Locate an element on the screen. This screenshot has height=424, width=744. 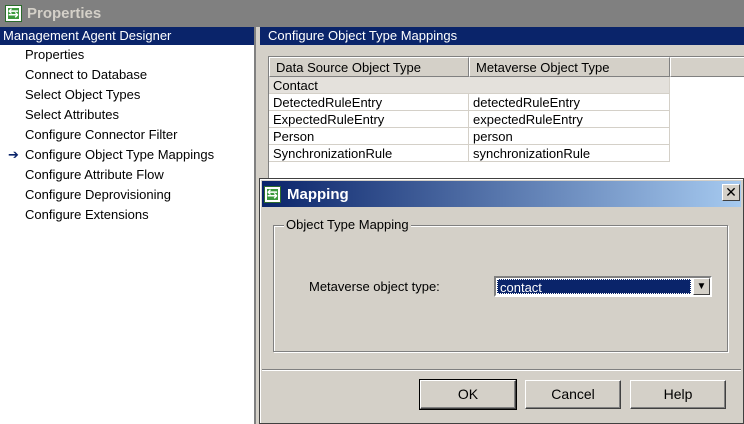
nav-item-select-attributes: Select Attributes is located at coordinates (127, 115).